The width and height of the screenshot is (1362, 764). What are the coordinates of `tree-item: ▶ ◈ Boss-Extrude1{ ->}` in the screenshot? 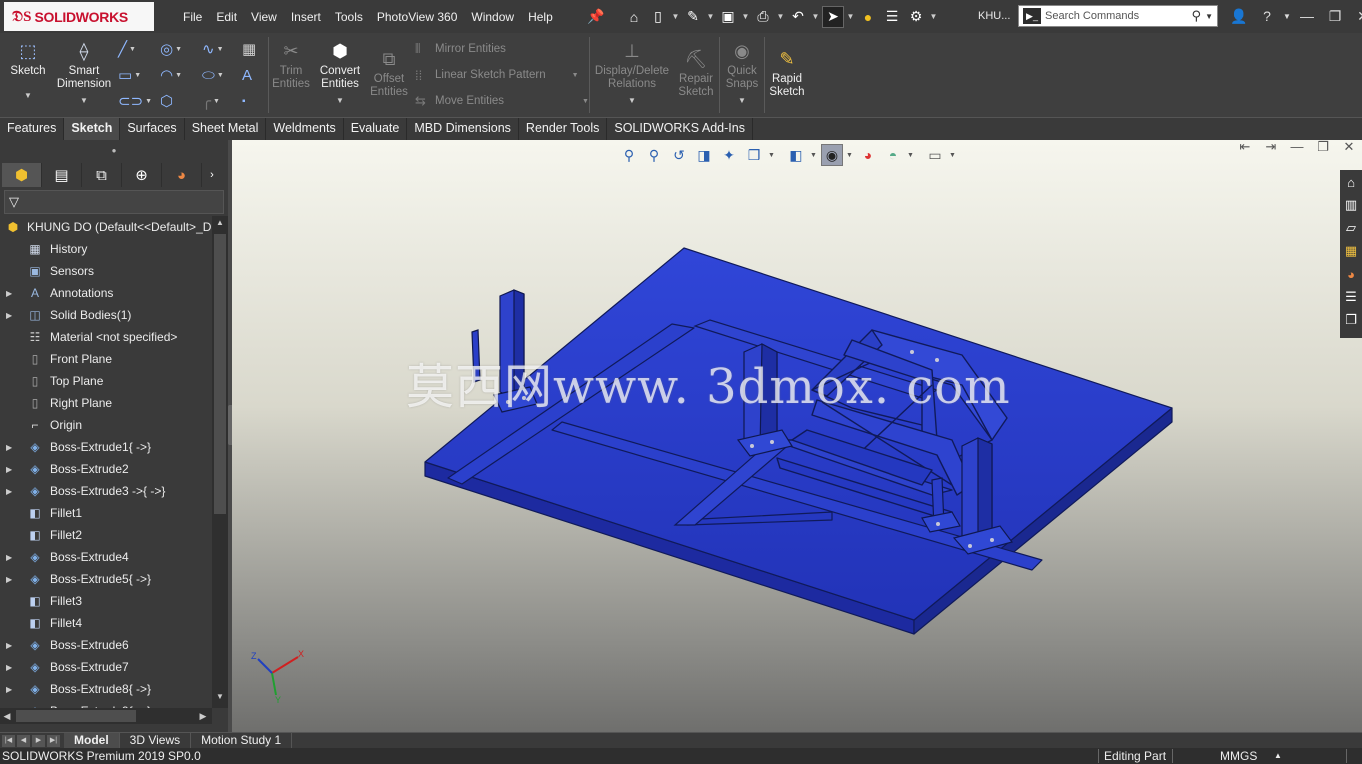 It's located at (106, 447).